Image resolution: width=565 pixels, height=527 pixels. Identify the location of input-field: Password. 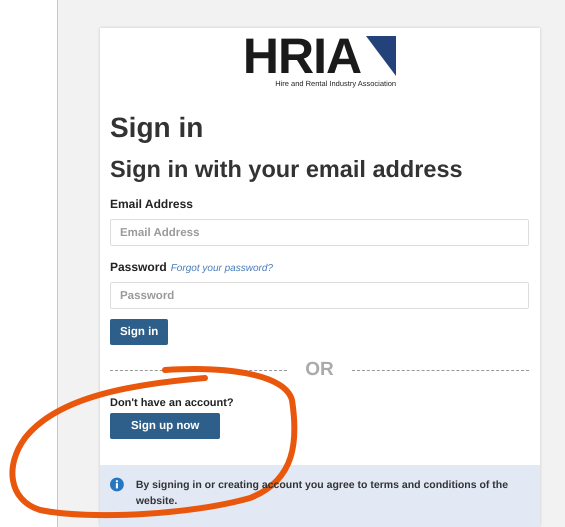
(319, 295).